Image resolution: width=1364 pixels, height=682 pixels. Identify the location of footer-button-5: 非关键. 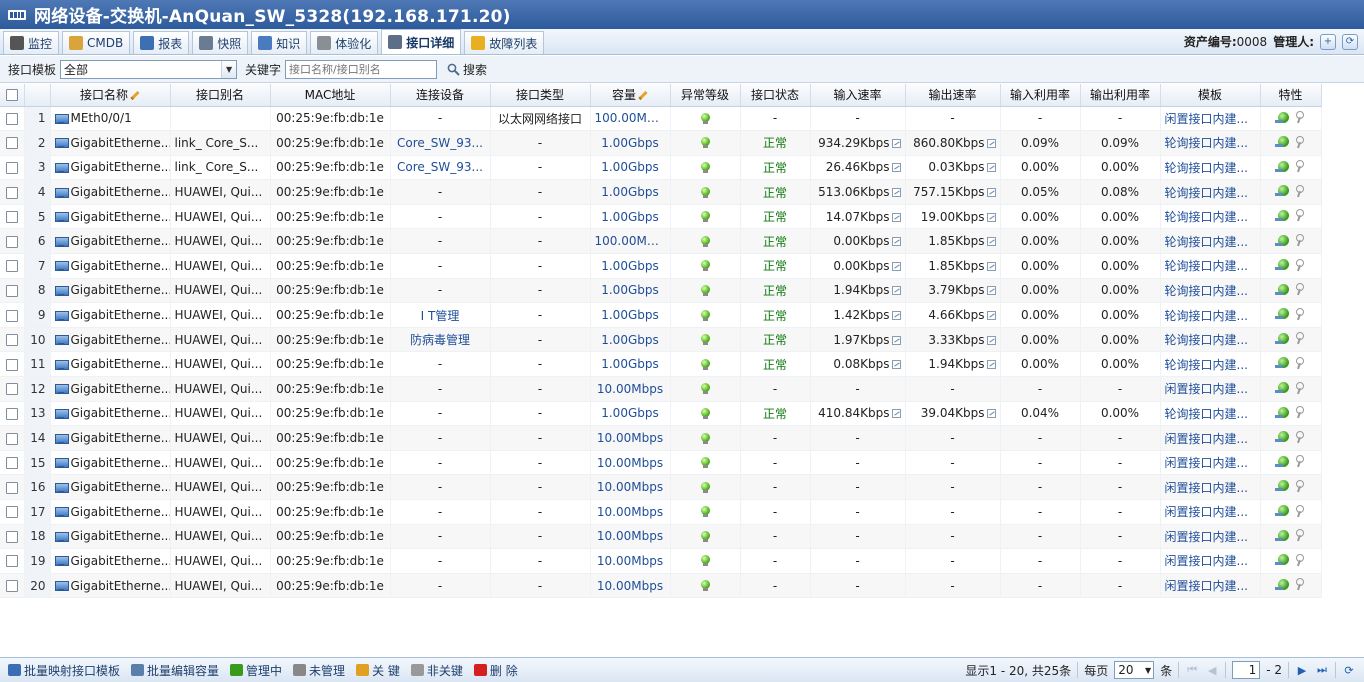
(436, 670).